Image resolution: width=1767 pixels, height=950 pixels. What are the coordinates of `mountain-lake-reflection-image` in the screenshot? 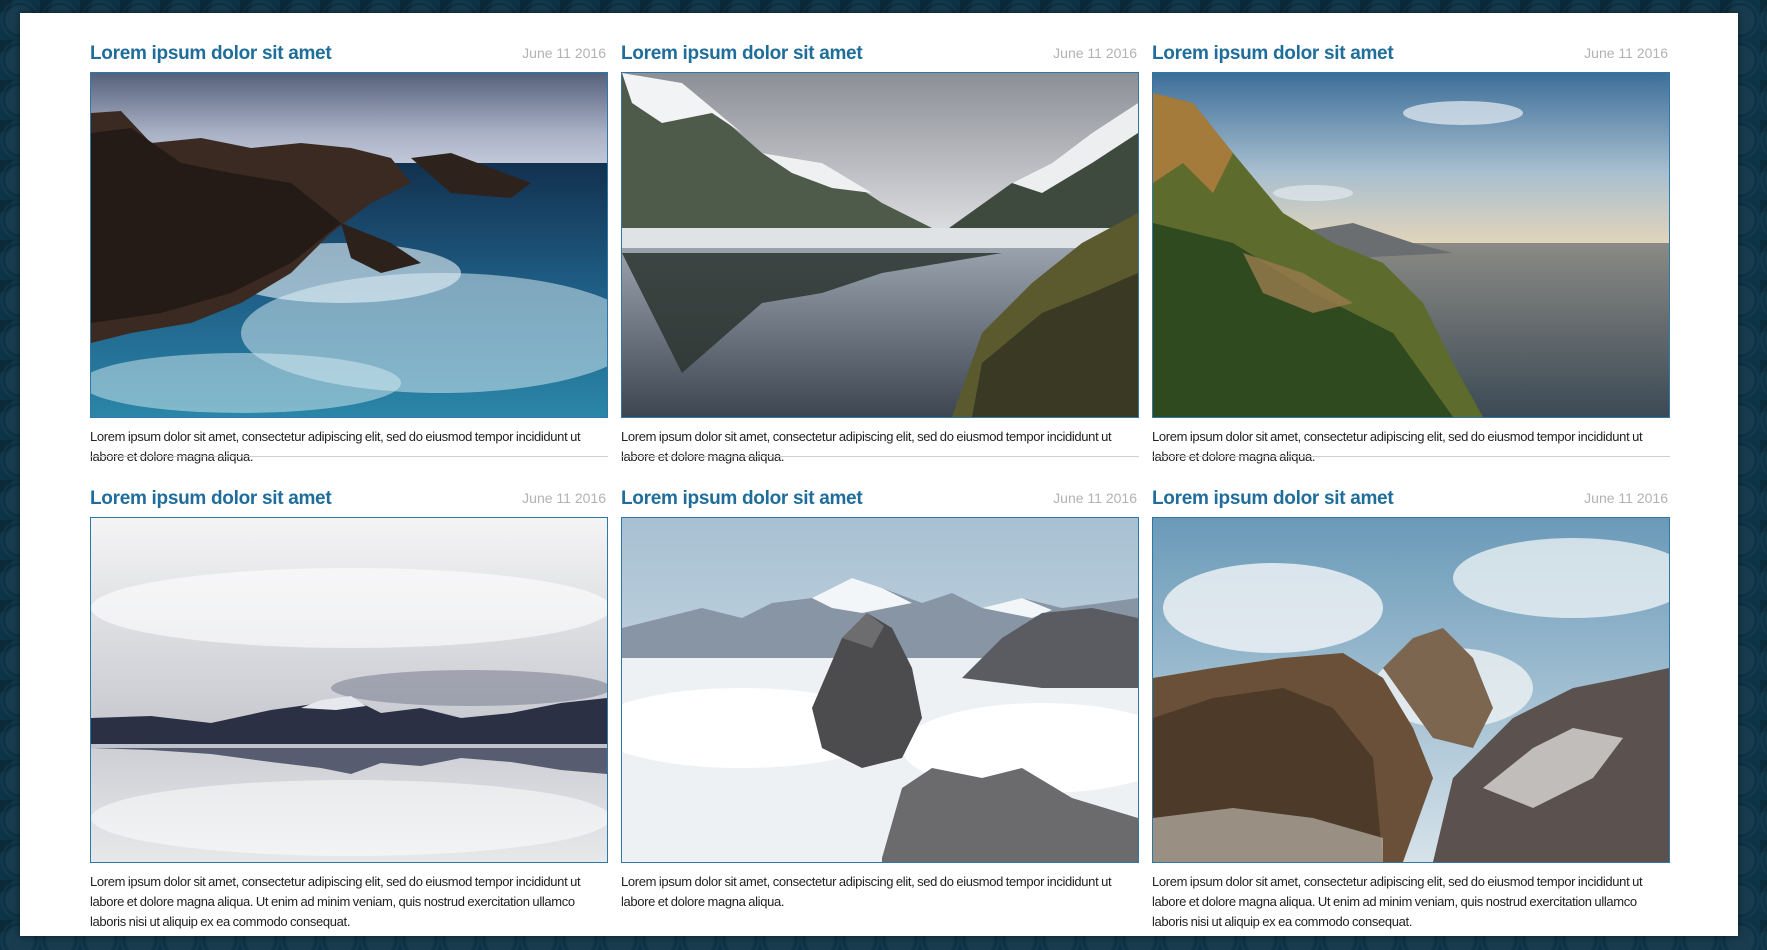 It's located at (880, 245).